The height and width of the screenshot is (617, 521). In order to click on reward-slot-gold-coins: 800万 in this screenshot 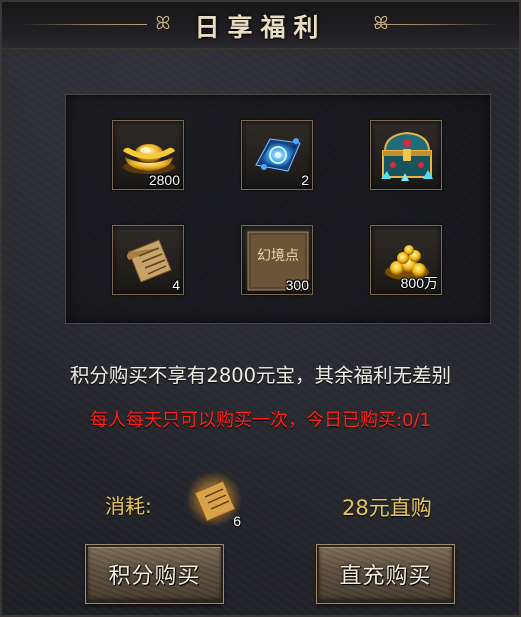, I will do `click(406, 260)`.